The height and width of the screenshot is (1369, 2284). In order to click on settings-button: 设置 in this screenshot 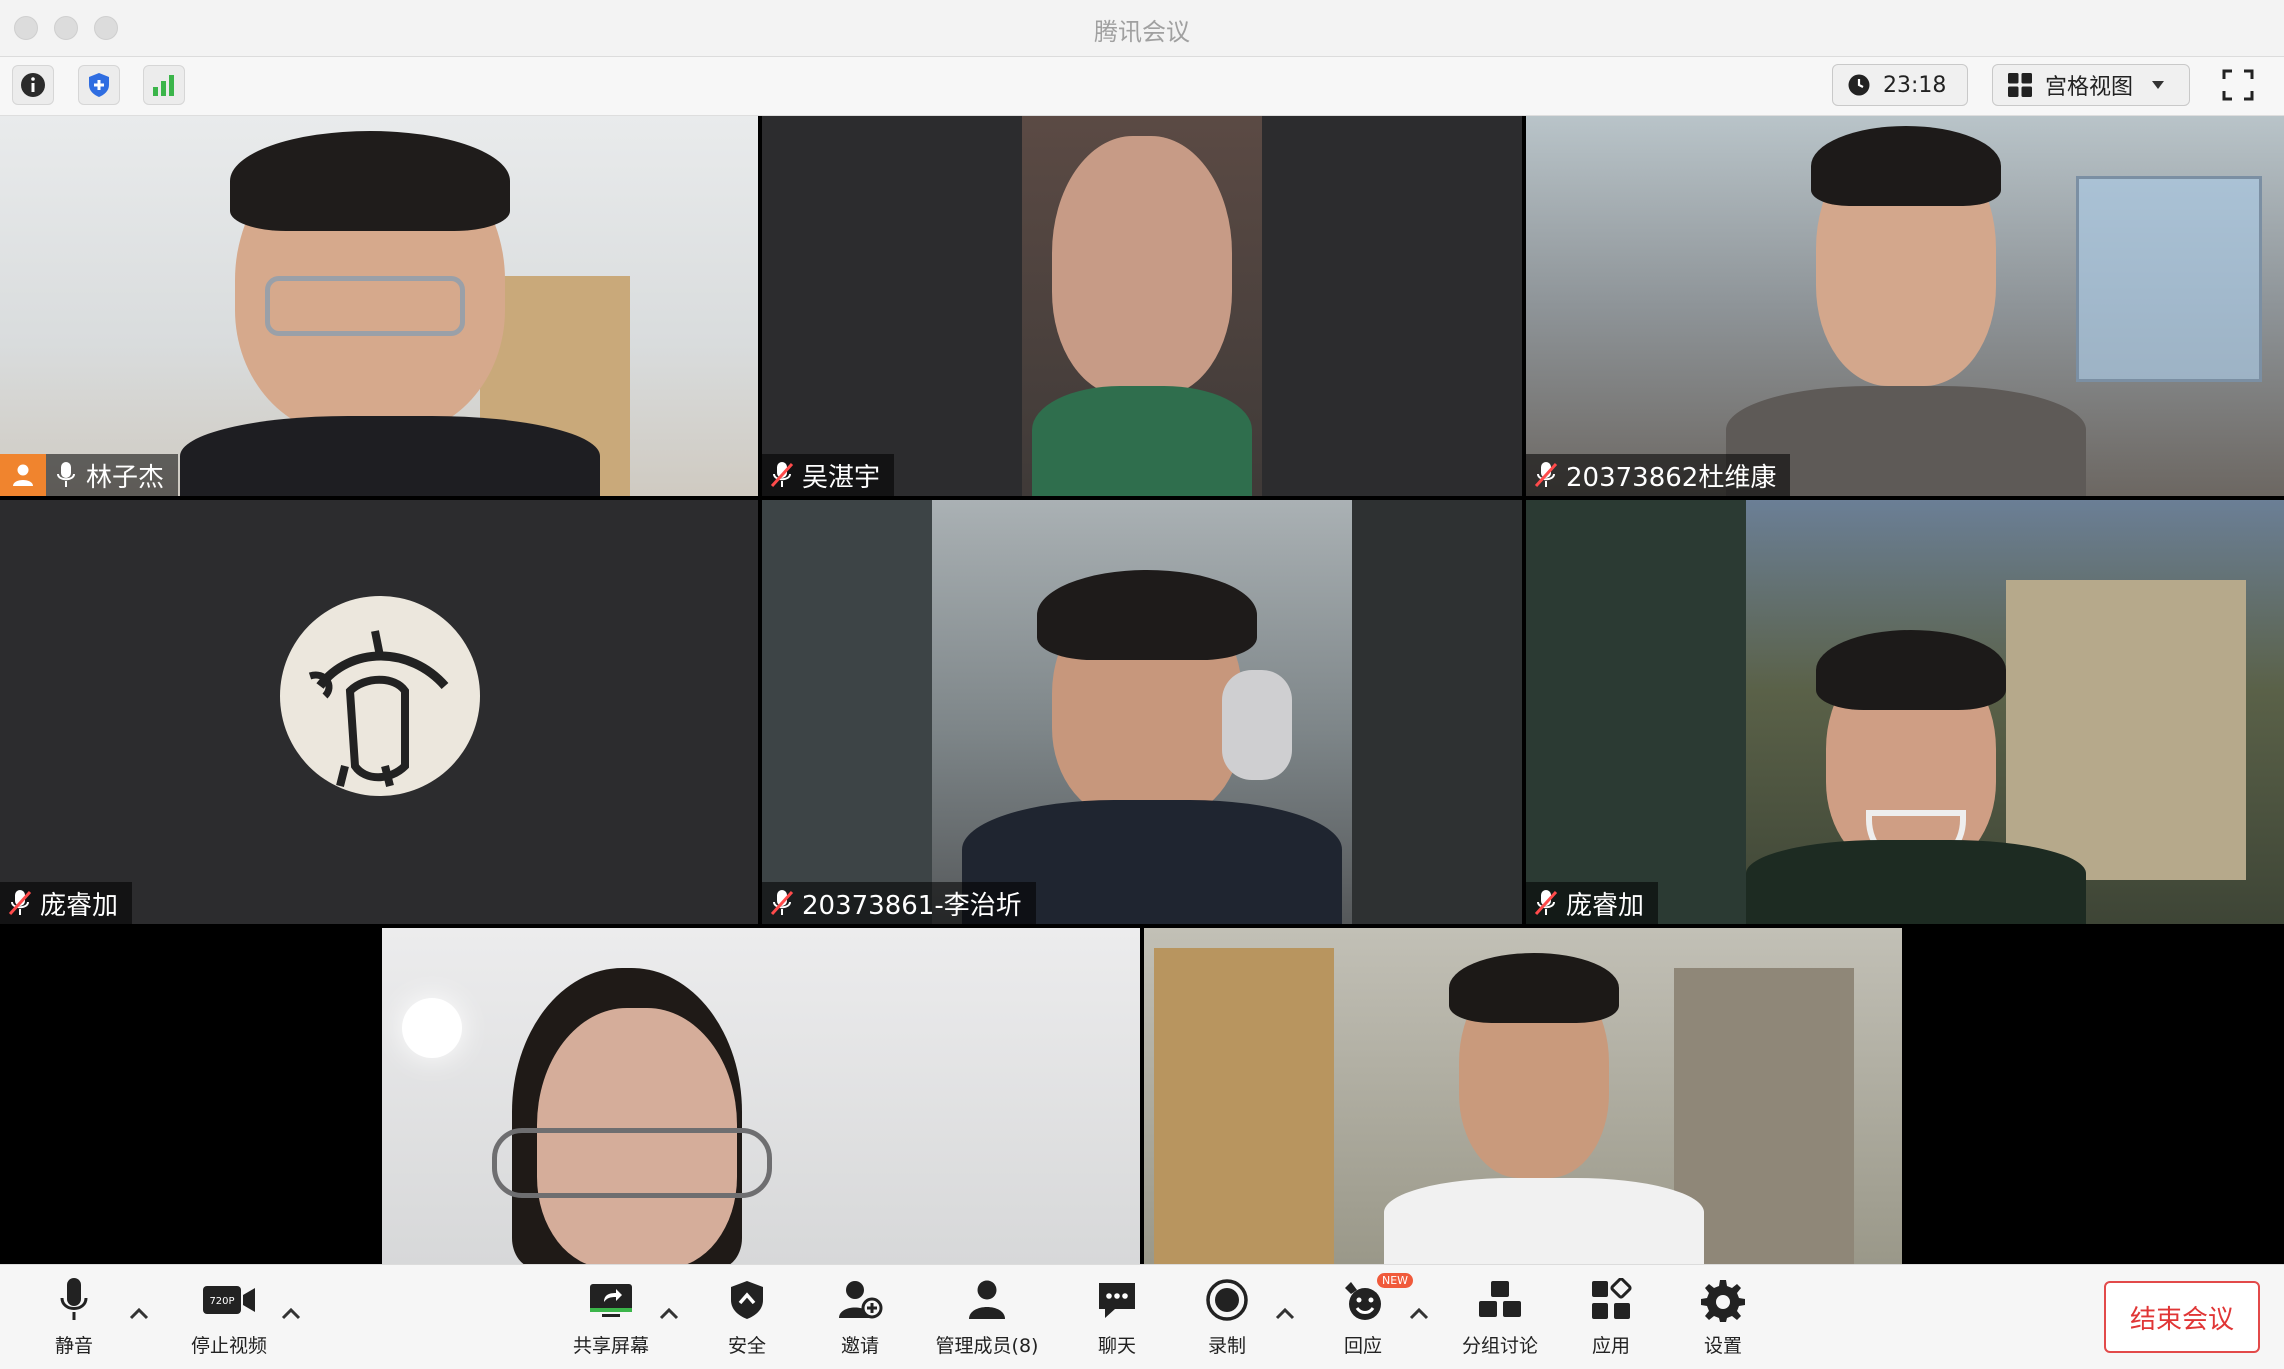, I will do `click(1723, 1317)`.